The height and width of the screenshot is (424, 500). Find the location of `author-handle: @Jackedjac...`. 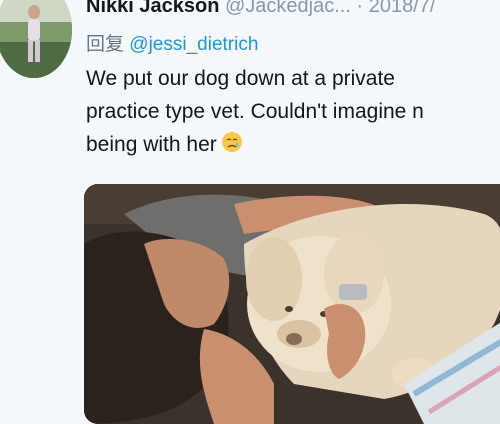

author-handle: @Jackedjac... is located at coordinates (288, 8).